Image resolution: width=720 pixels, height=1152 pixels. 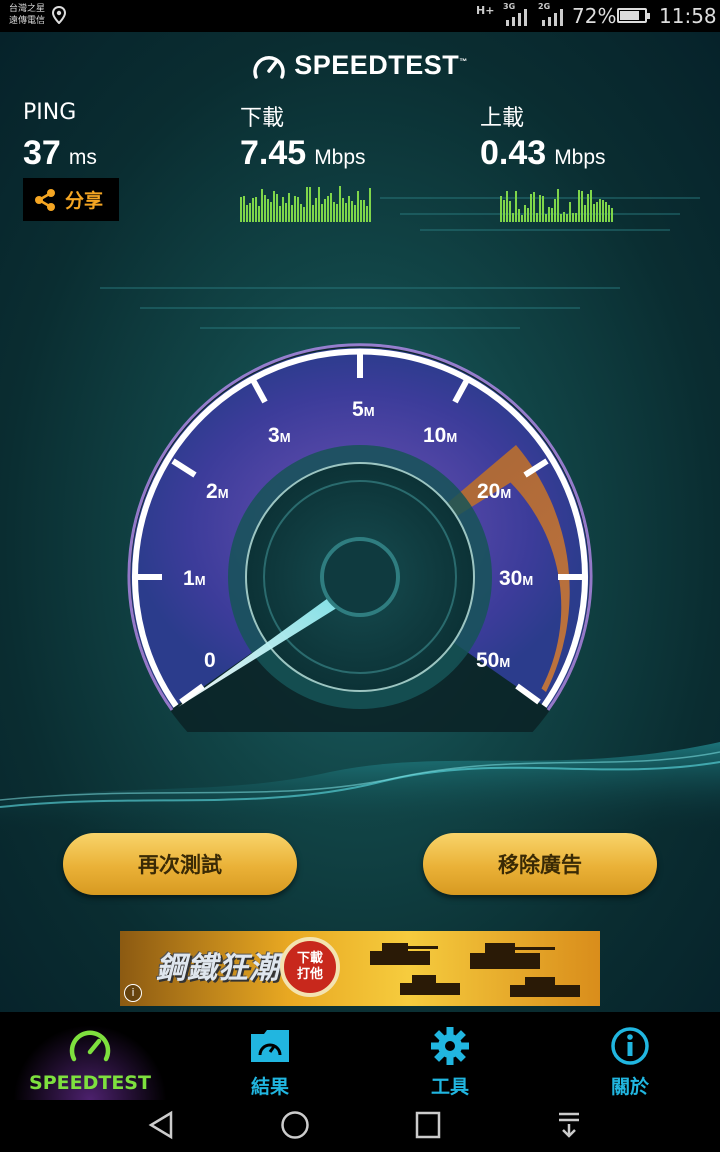 I want to click on scale-label-30: 30, so click(x=510, y=578).